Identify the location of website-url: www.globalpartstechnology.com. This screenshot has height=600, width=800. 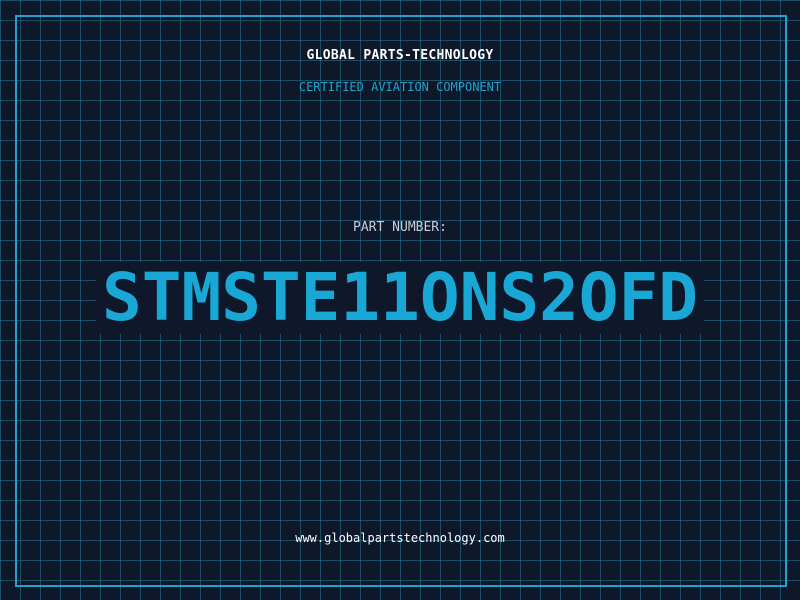
(400, 538).